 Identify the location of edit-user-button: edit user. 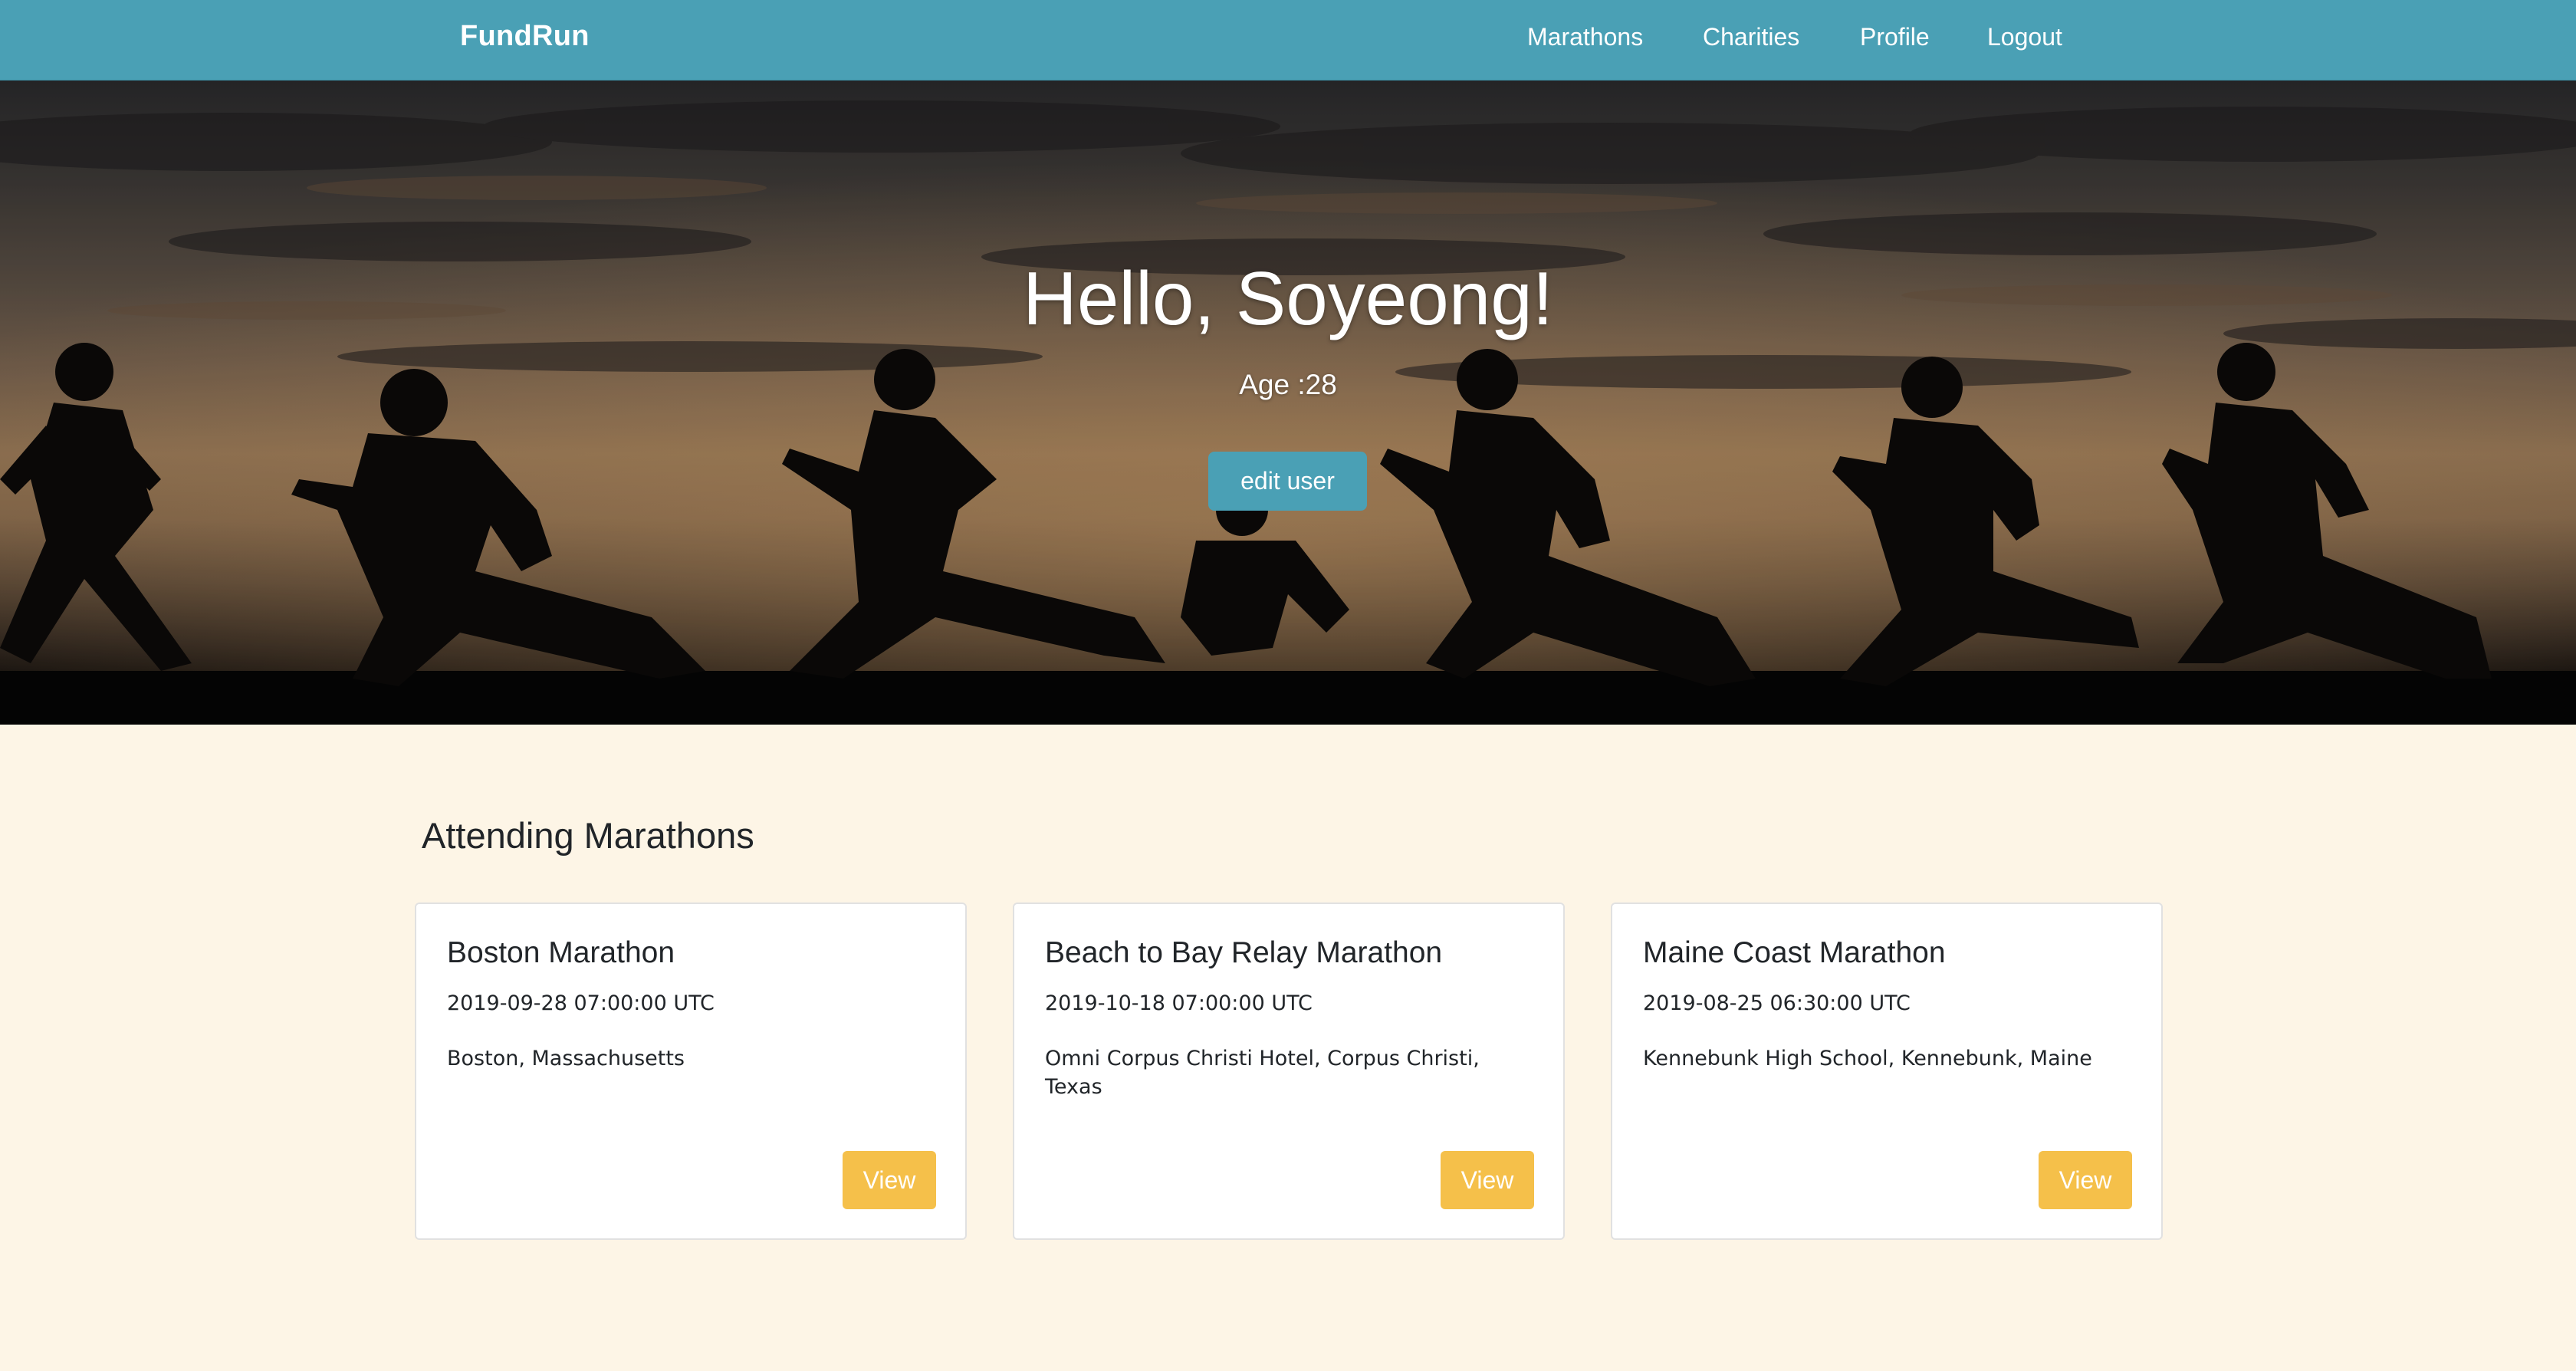
(1287, 482).